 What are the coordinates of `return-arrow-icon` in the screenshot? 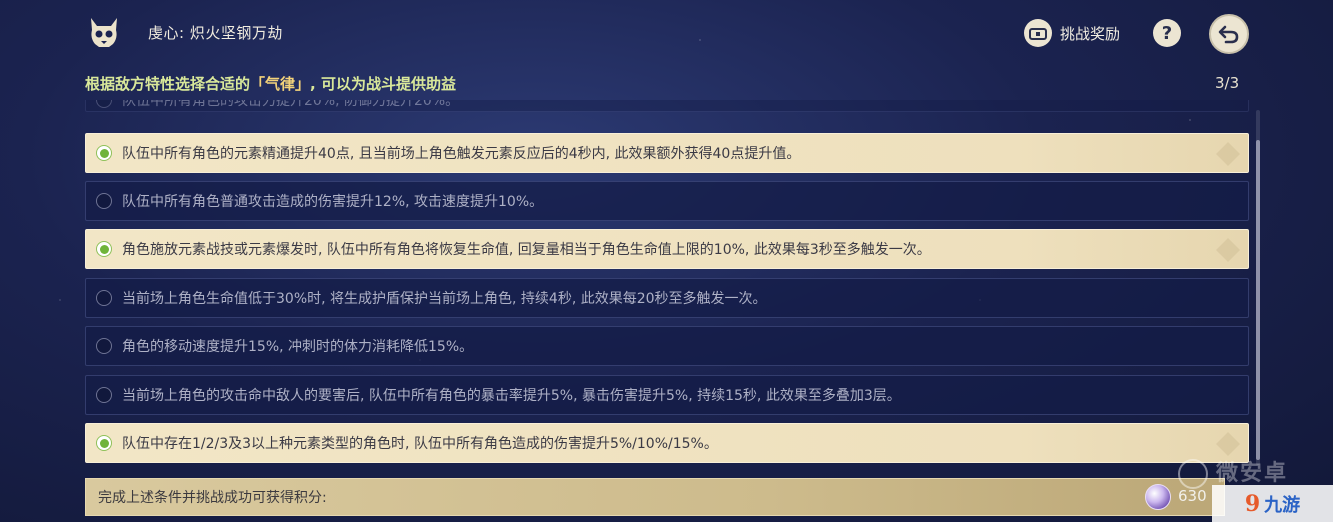 It's located at (1228, 34).